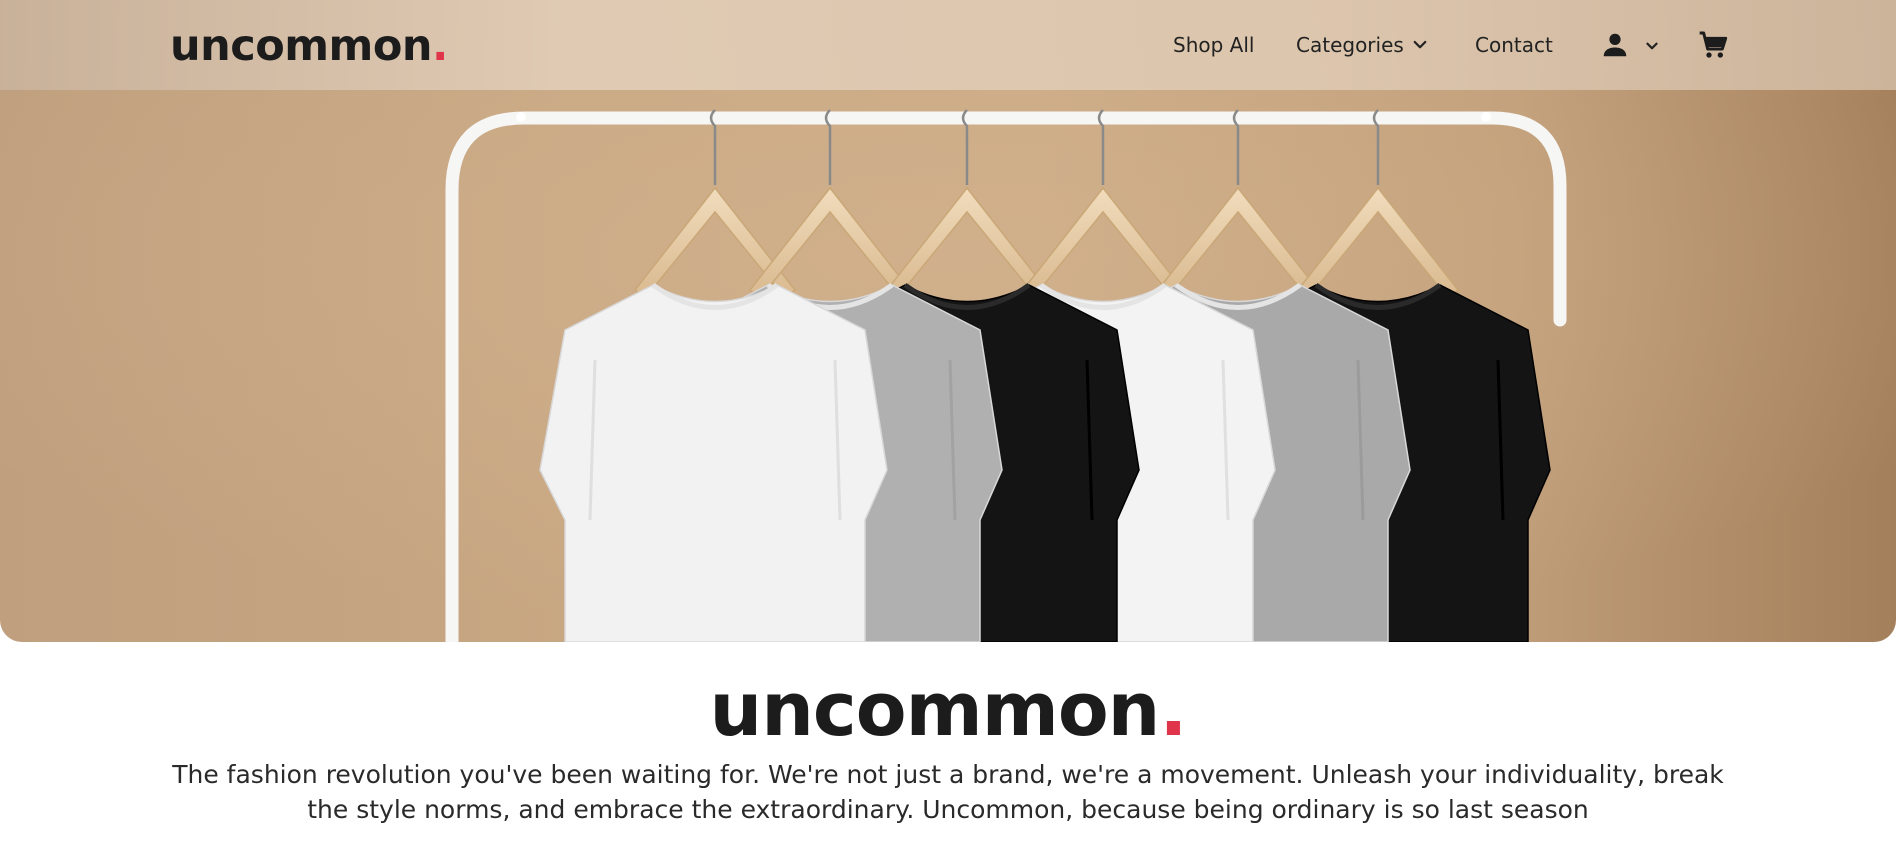  I want to click on account-chevron-down-icon, so click(1652, 46).